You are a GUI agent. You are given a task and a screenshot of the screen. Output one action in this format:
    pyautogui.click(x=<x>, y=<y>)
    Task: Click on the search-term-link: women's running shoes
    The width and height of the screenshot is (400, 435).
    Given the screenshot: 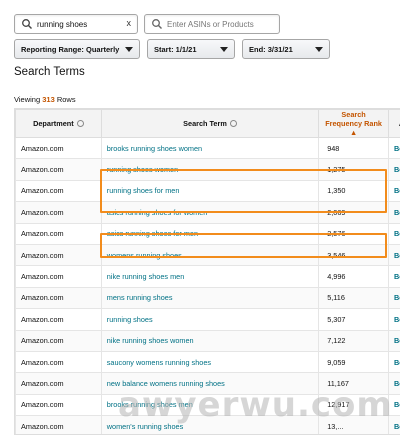 What is the action you would take?
    pyautogui.click(x=210, y=424)
    